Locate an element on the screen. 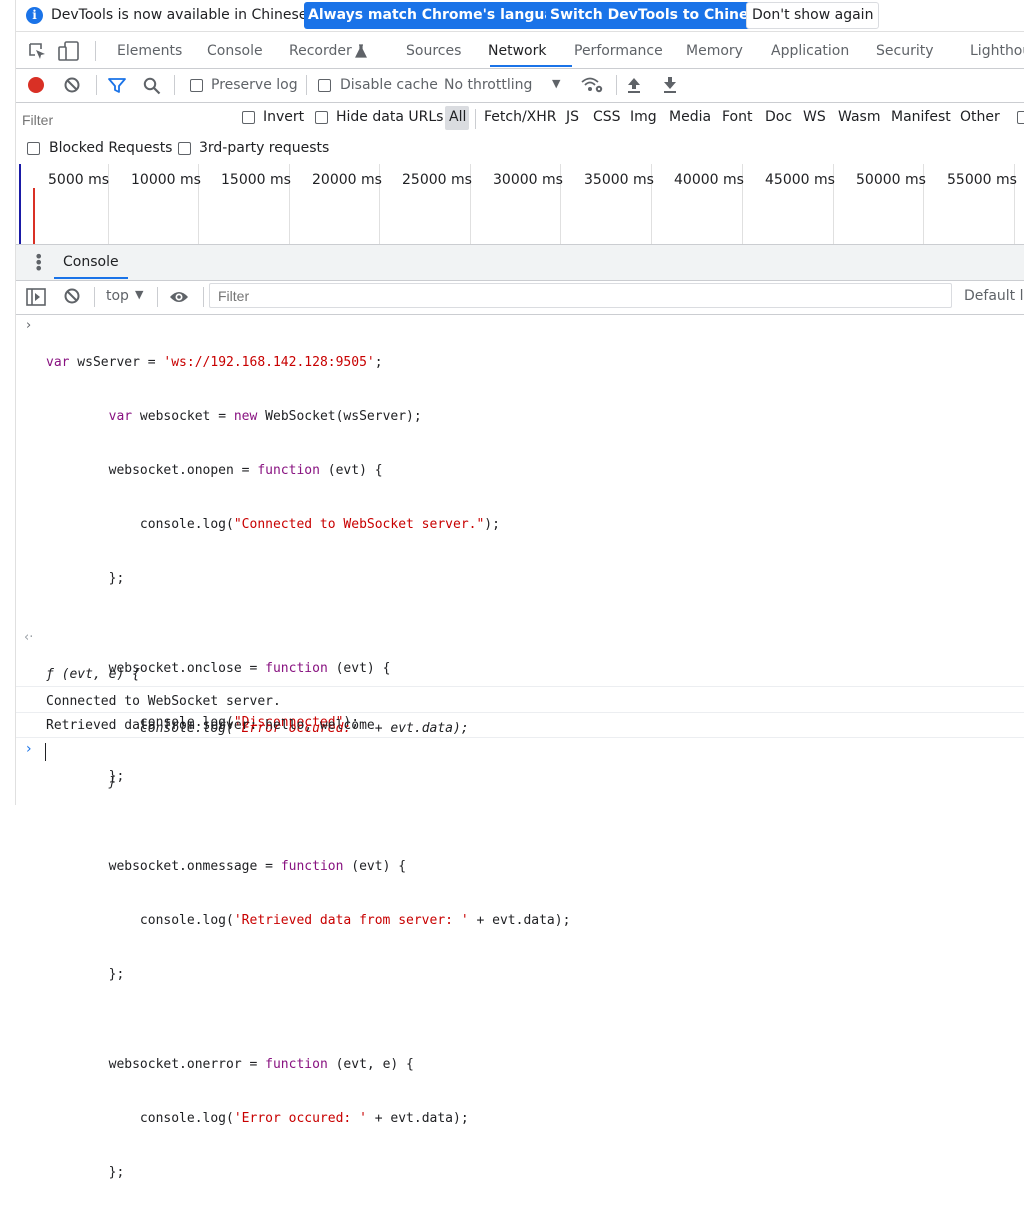 This screenshot has width=1024, height=1218. drawer-tab-console: Console is located at coordinates (91, 262).